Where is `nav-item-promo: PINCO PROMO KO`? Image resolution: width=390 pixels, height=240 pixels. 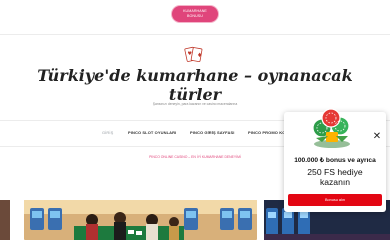
nav-item-promo: PINCO PROMO KO is located at coordinates (266, 132).